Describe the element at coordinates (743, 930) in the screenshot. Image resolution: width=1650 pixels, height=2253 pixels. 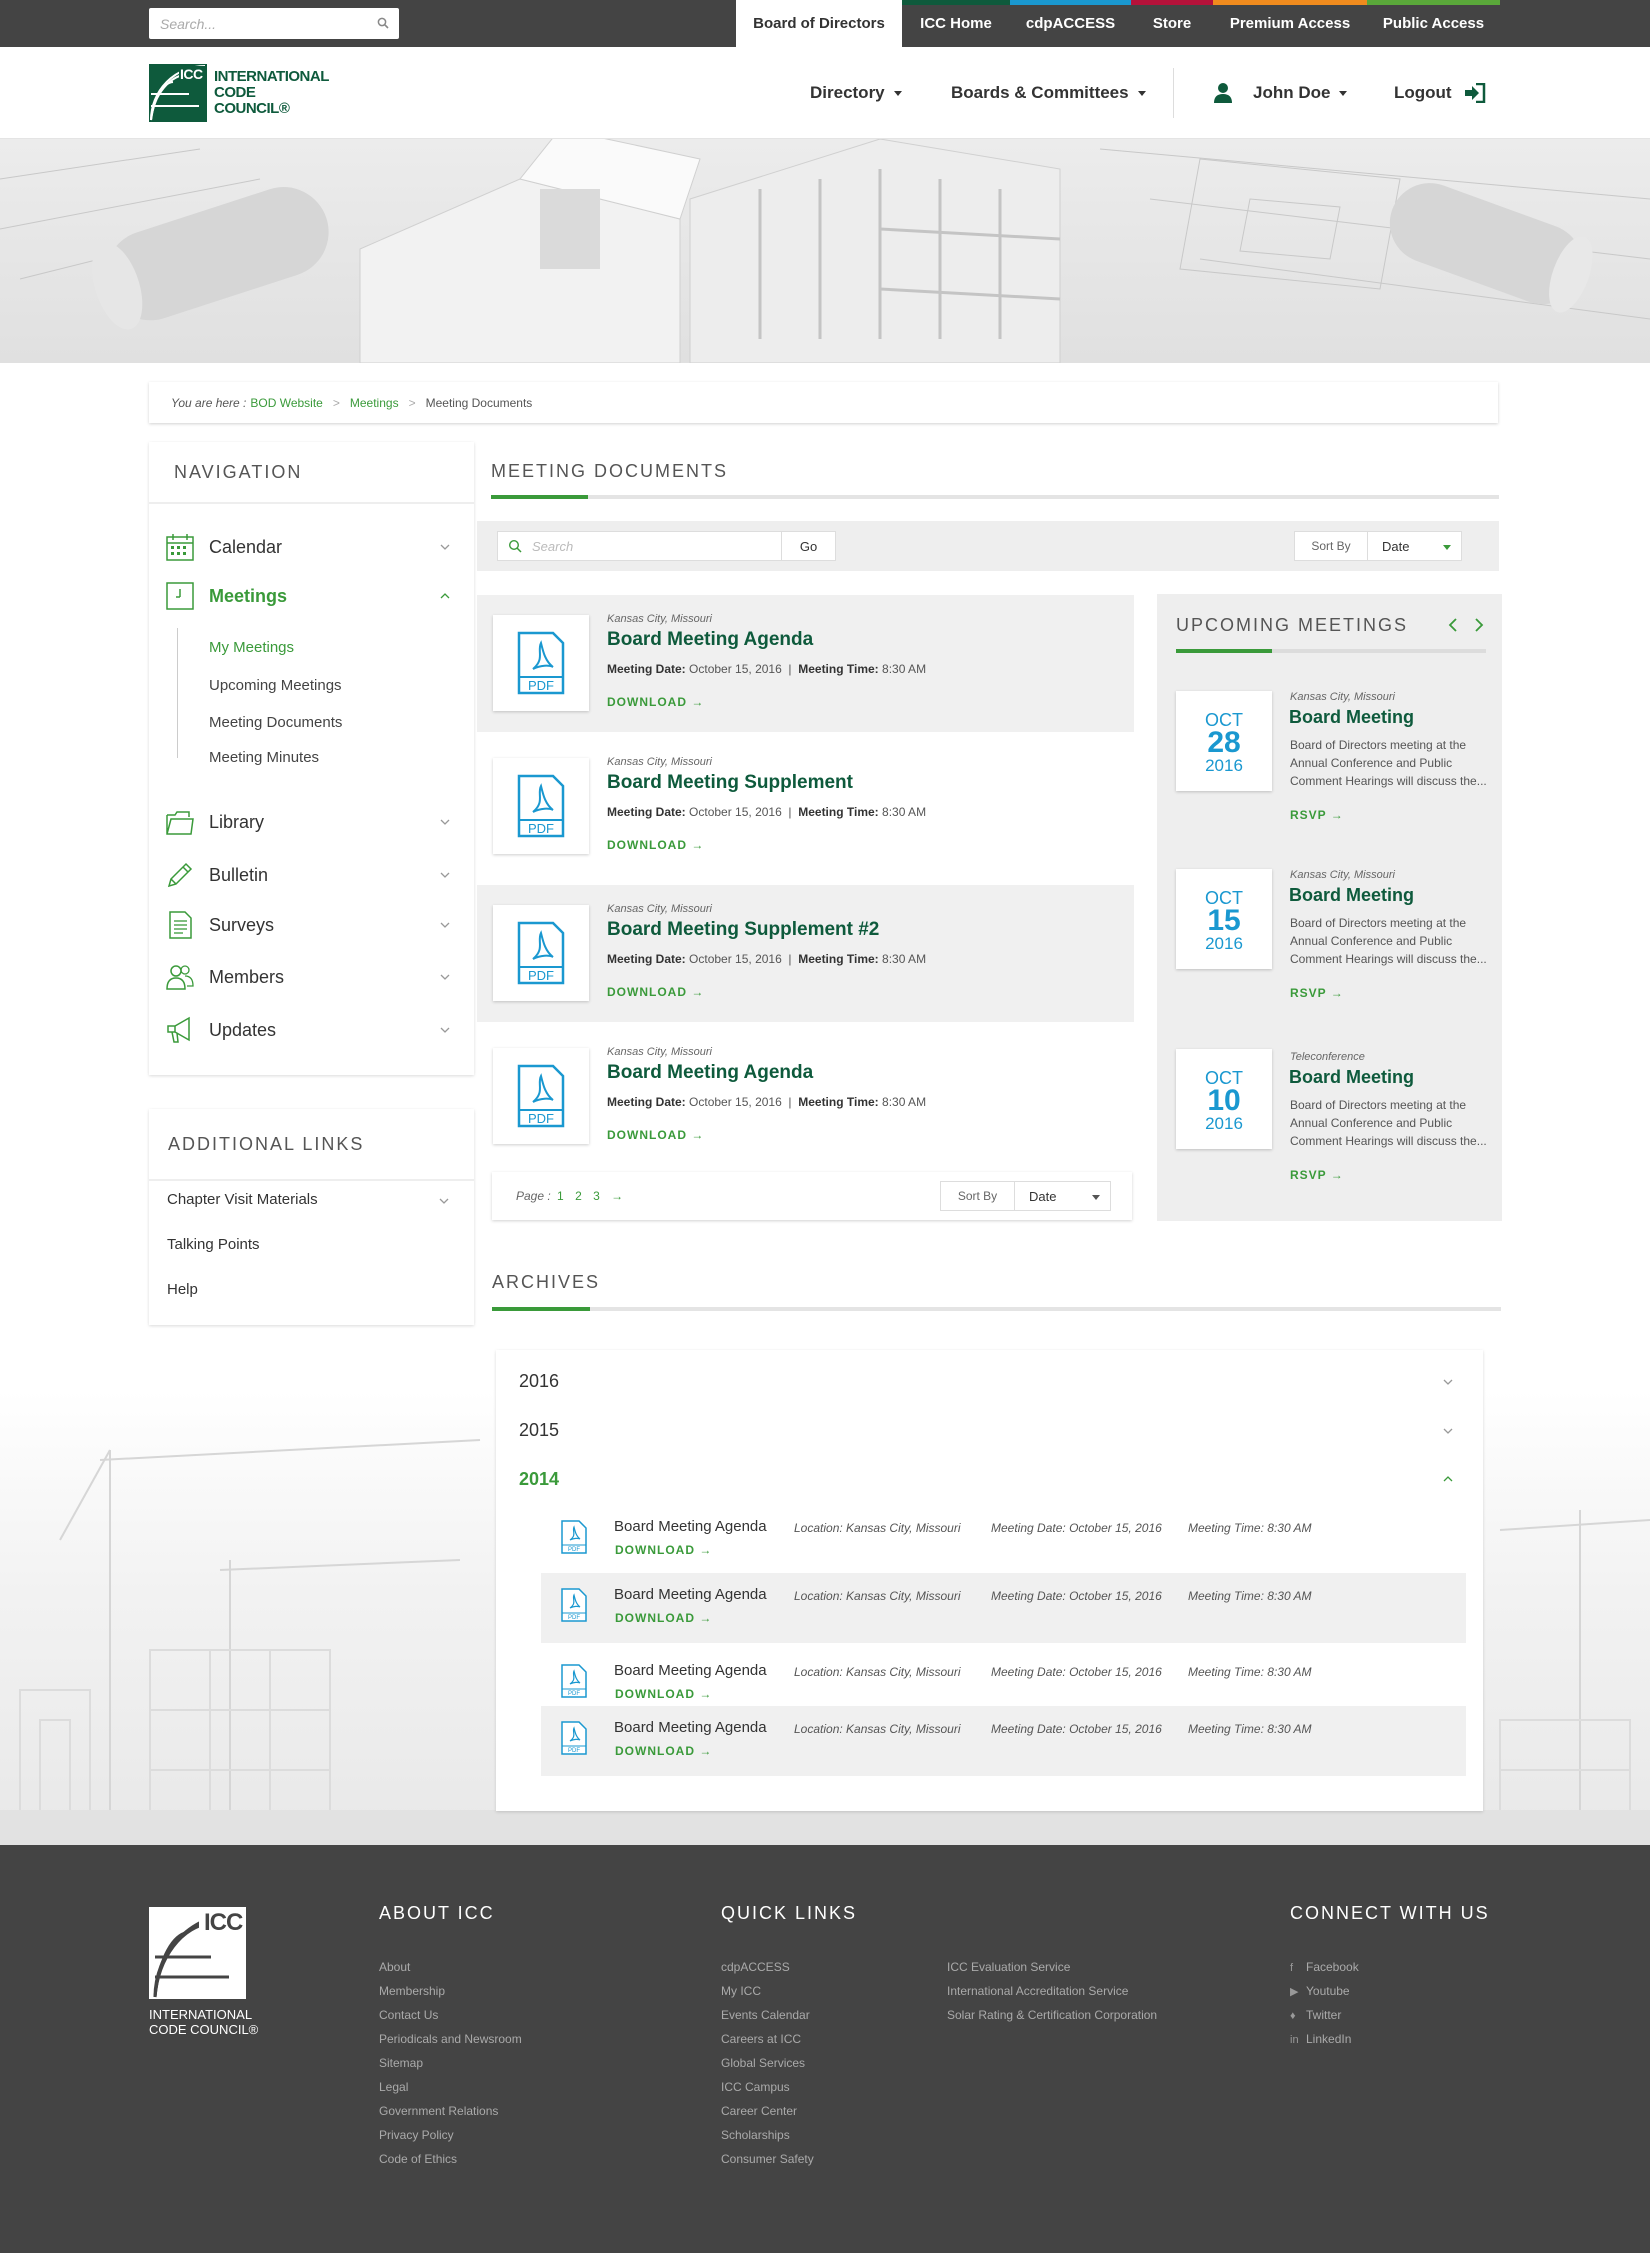
I see `document-title: Board Meeting Supplement #2` at that location.